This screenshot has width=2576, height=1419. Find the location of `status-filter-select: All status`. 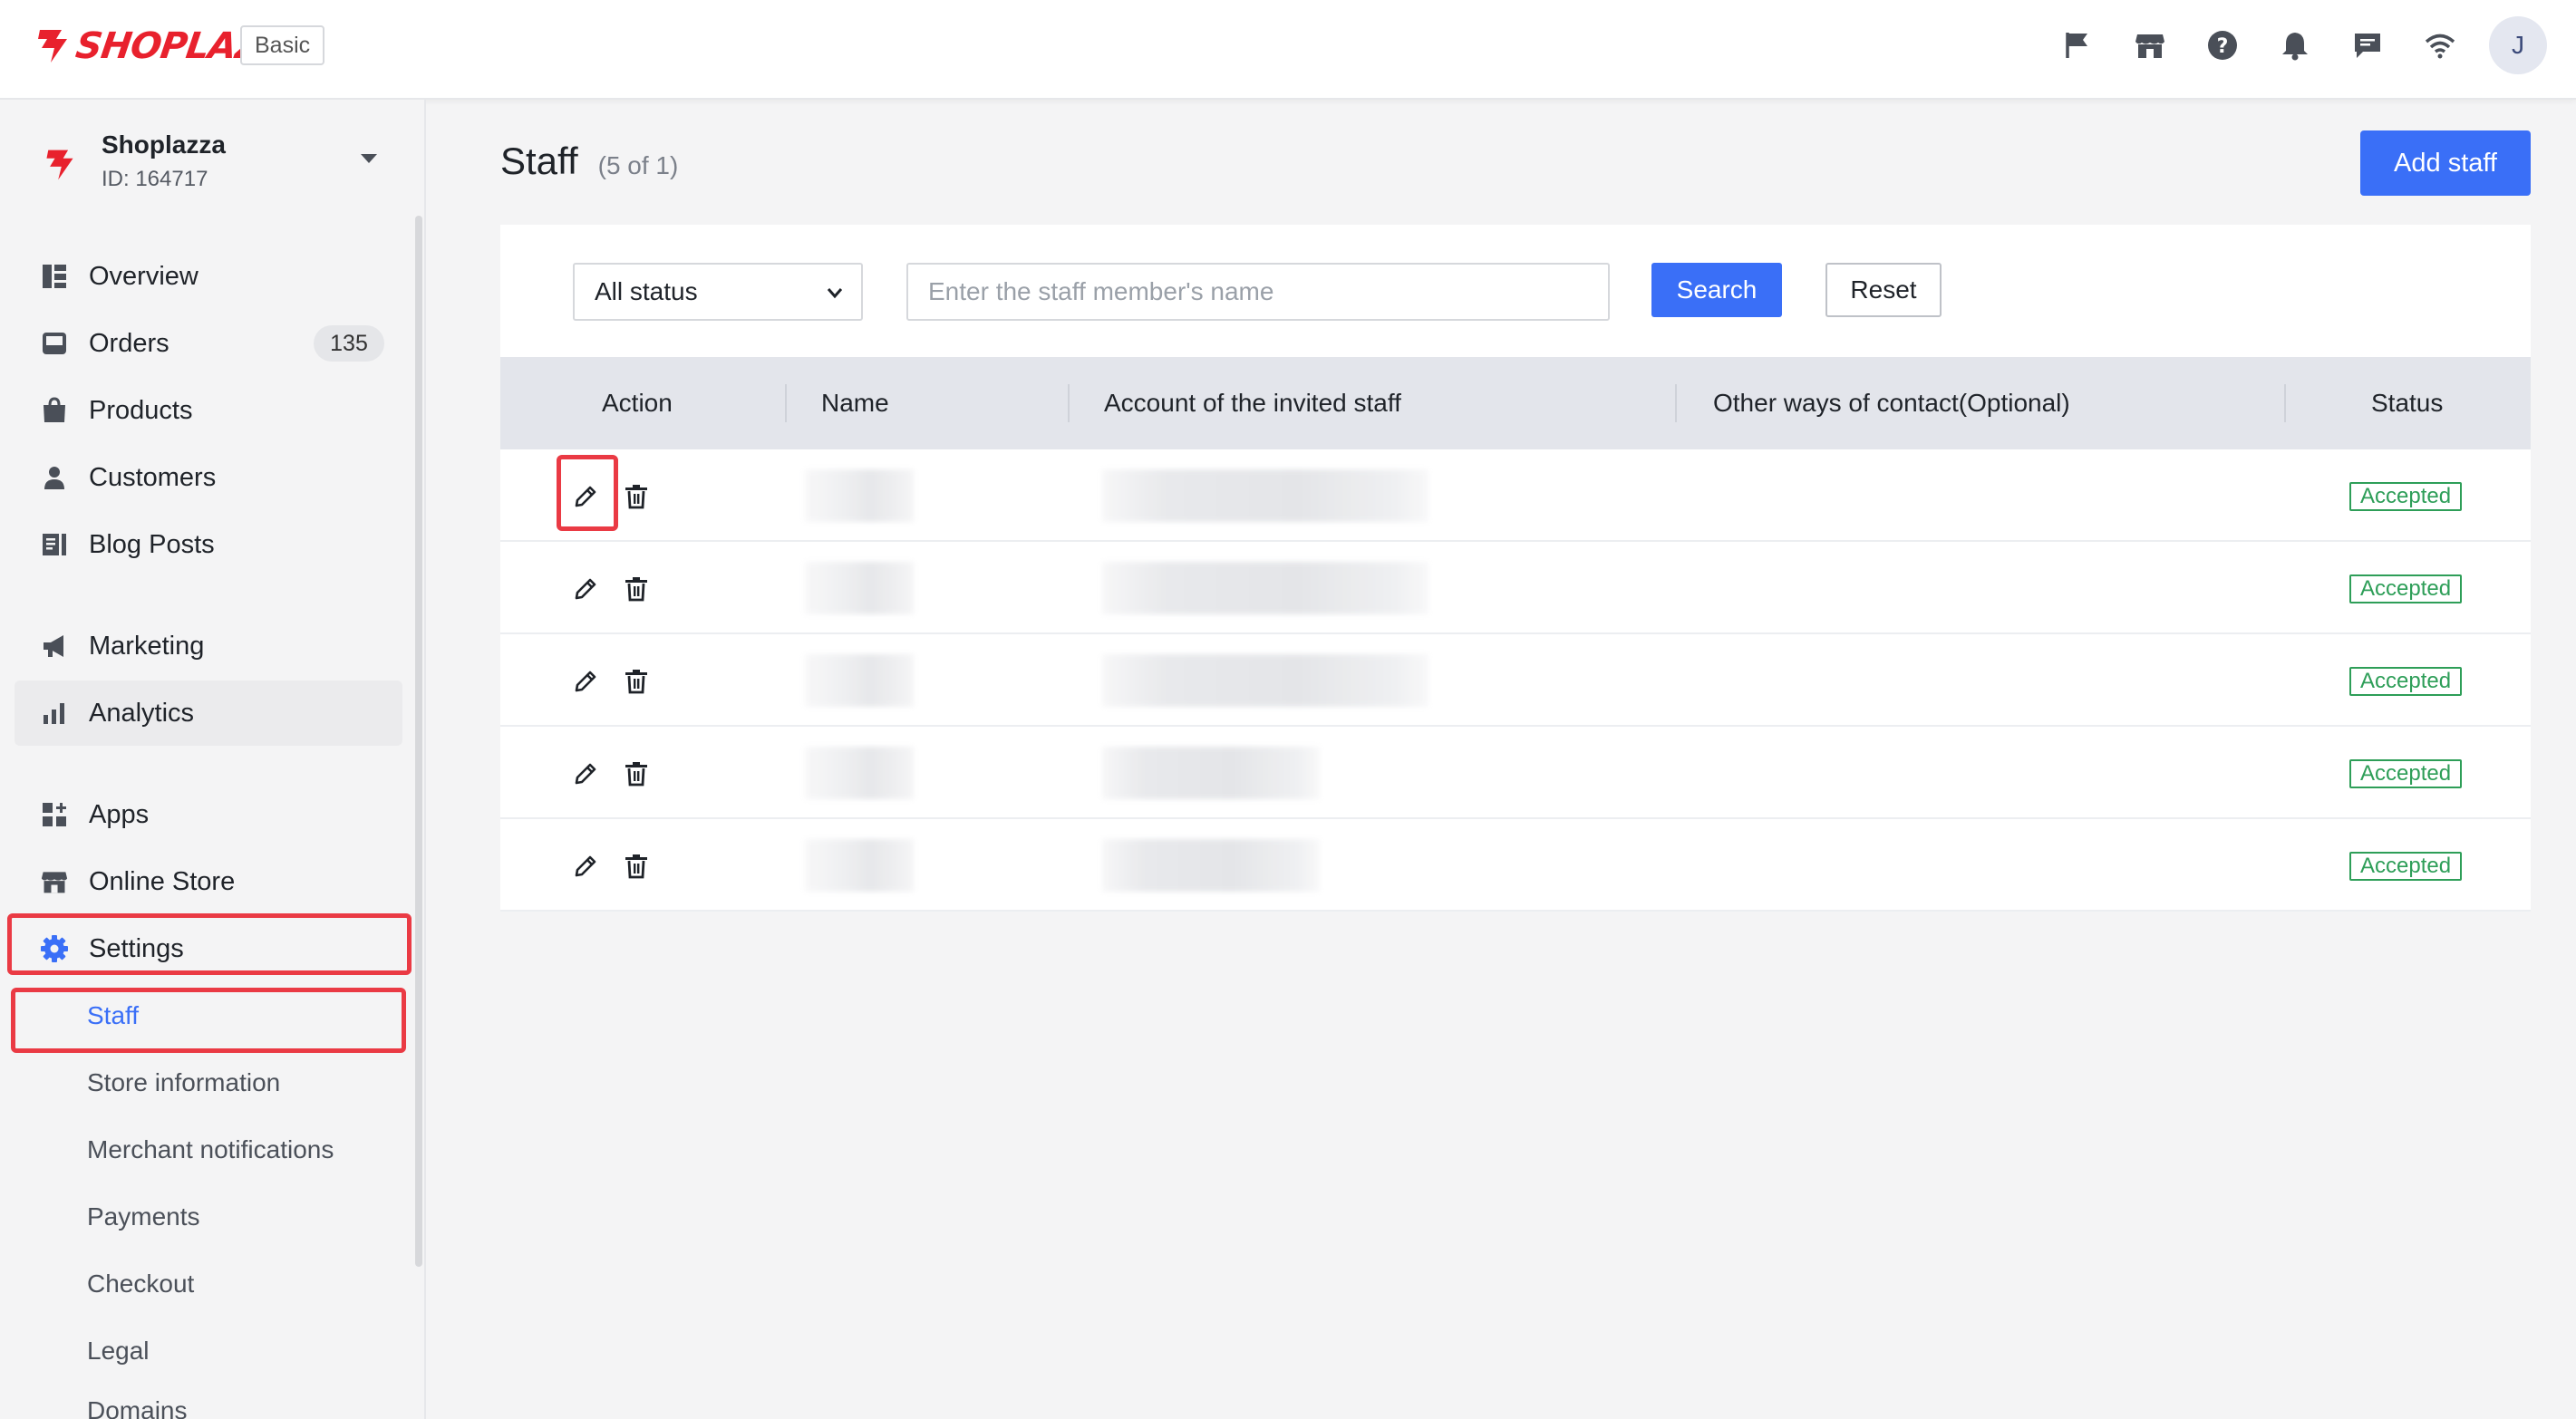

status-filter-select: All status is located at coordinates (718, 292).